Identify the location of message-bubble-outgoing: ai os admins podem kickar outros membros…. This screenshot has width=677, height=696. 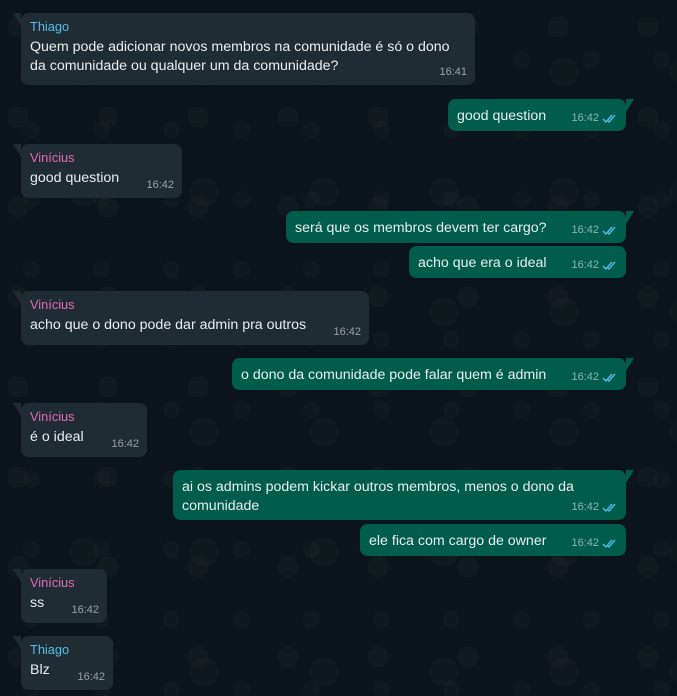
(403, 495).